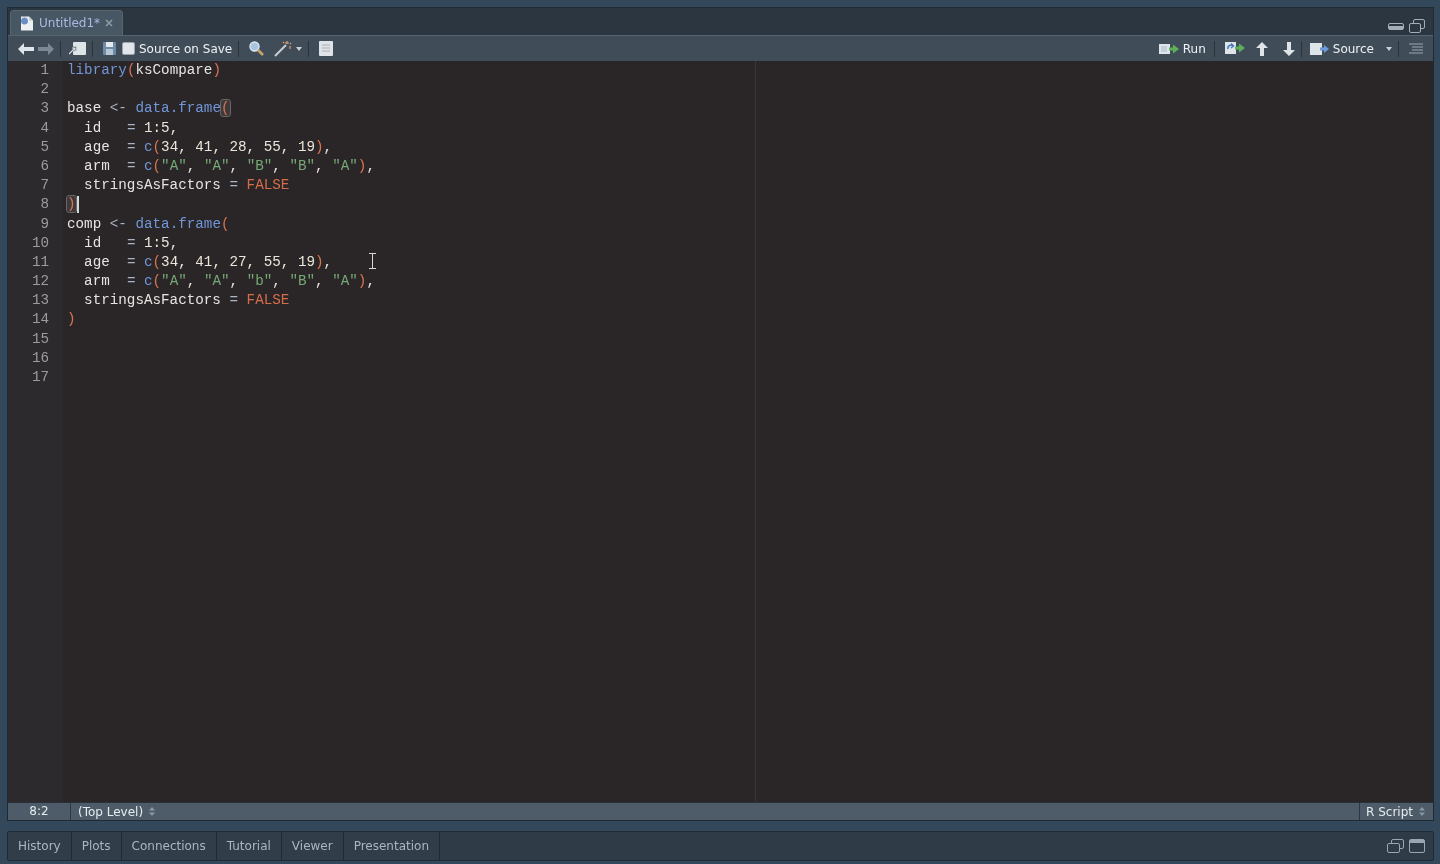  Describe the element at coordinates (1169, 48) in the screenshot. I see `run-lines-icon` at that location.